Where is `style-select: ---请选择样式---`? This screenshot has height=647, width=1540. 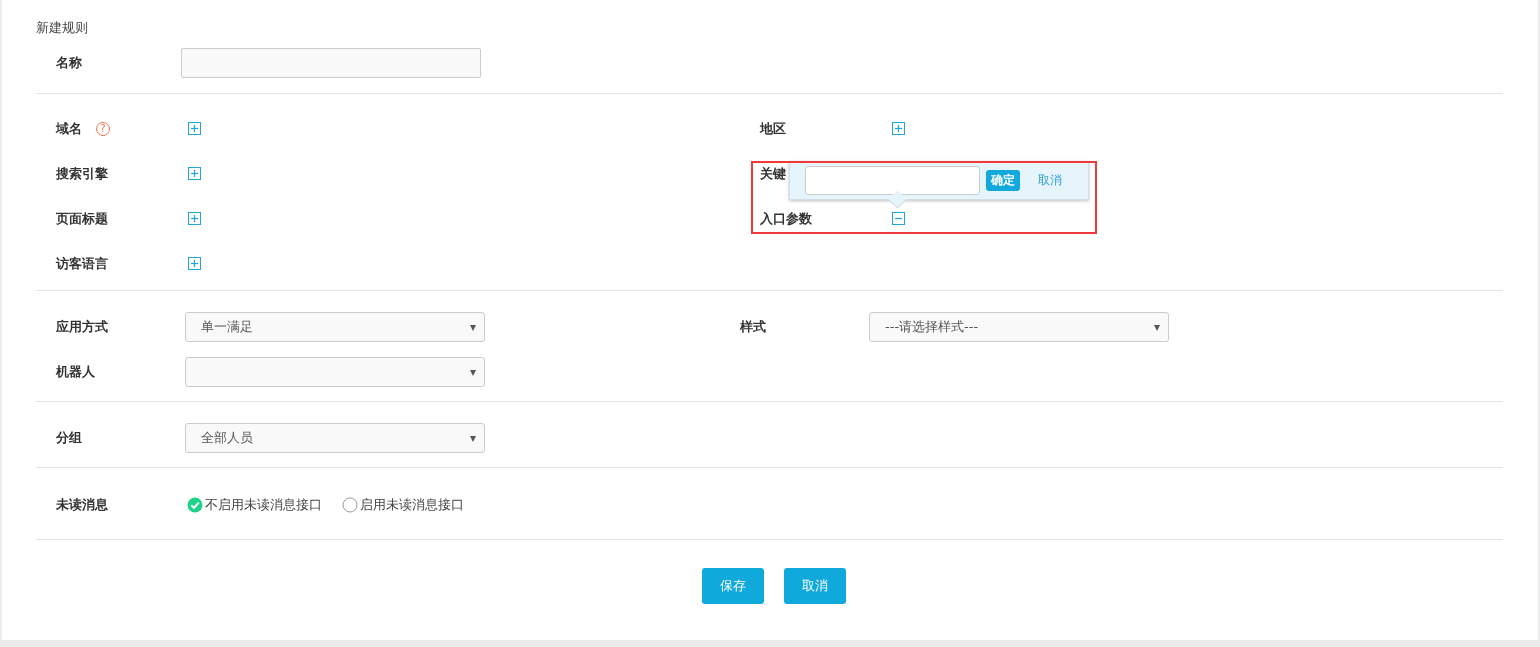
style-select: ---请选择样式--- is located at coordinates (1019, 326).